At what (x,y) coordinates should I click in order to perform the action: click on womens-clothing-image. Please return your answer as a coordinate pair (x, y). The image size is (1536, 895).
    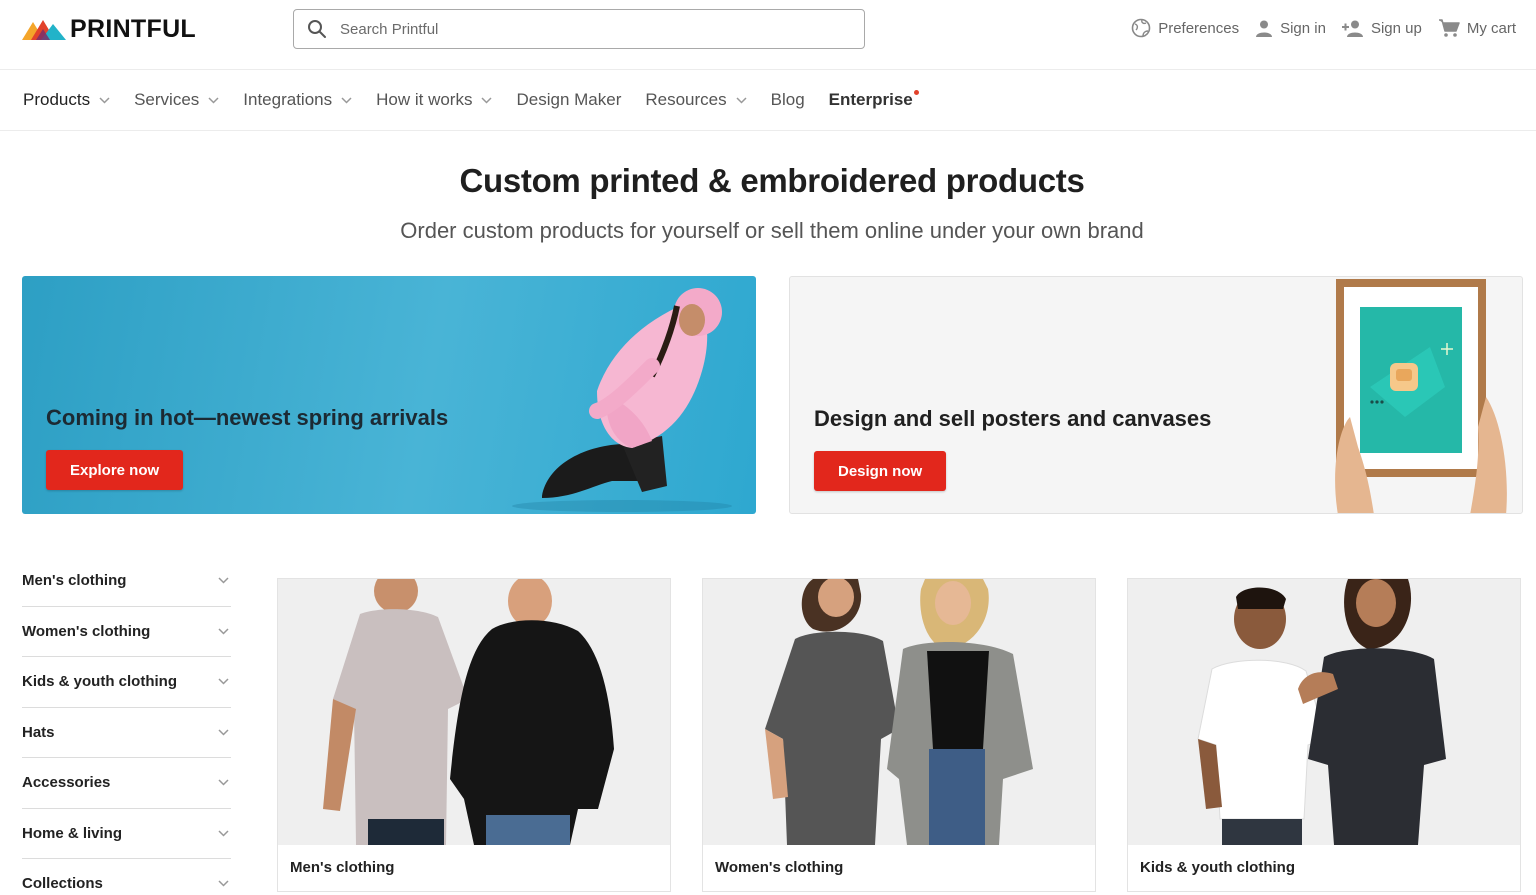
    Looking at the image, I should click on (899, 712).